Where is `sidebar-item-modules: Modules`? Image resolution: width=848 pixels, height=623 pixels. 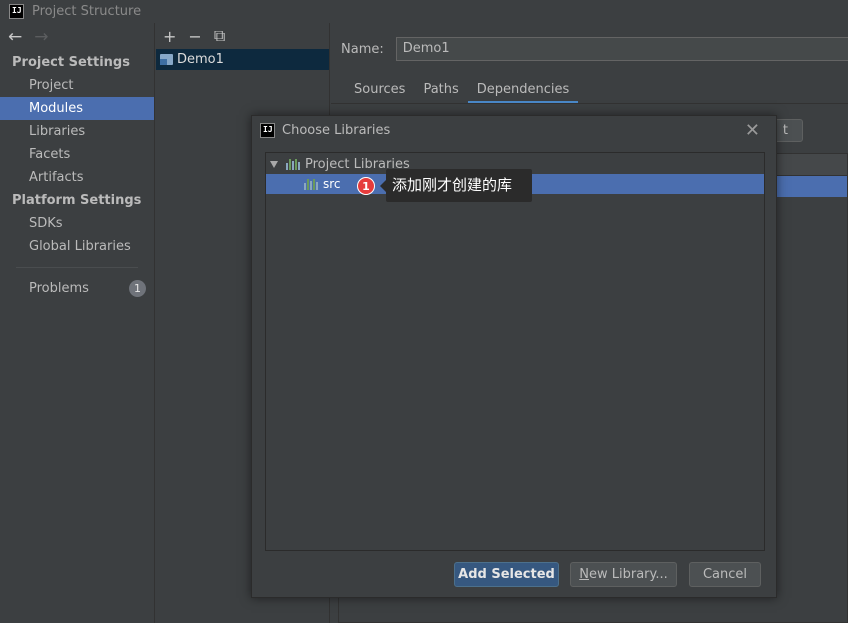
sidebar-item-modules: Modules is located at coordinates (77, 108).